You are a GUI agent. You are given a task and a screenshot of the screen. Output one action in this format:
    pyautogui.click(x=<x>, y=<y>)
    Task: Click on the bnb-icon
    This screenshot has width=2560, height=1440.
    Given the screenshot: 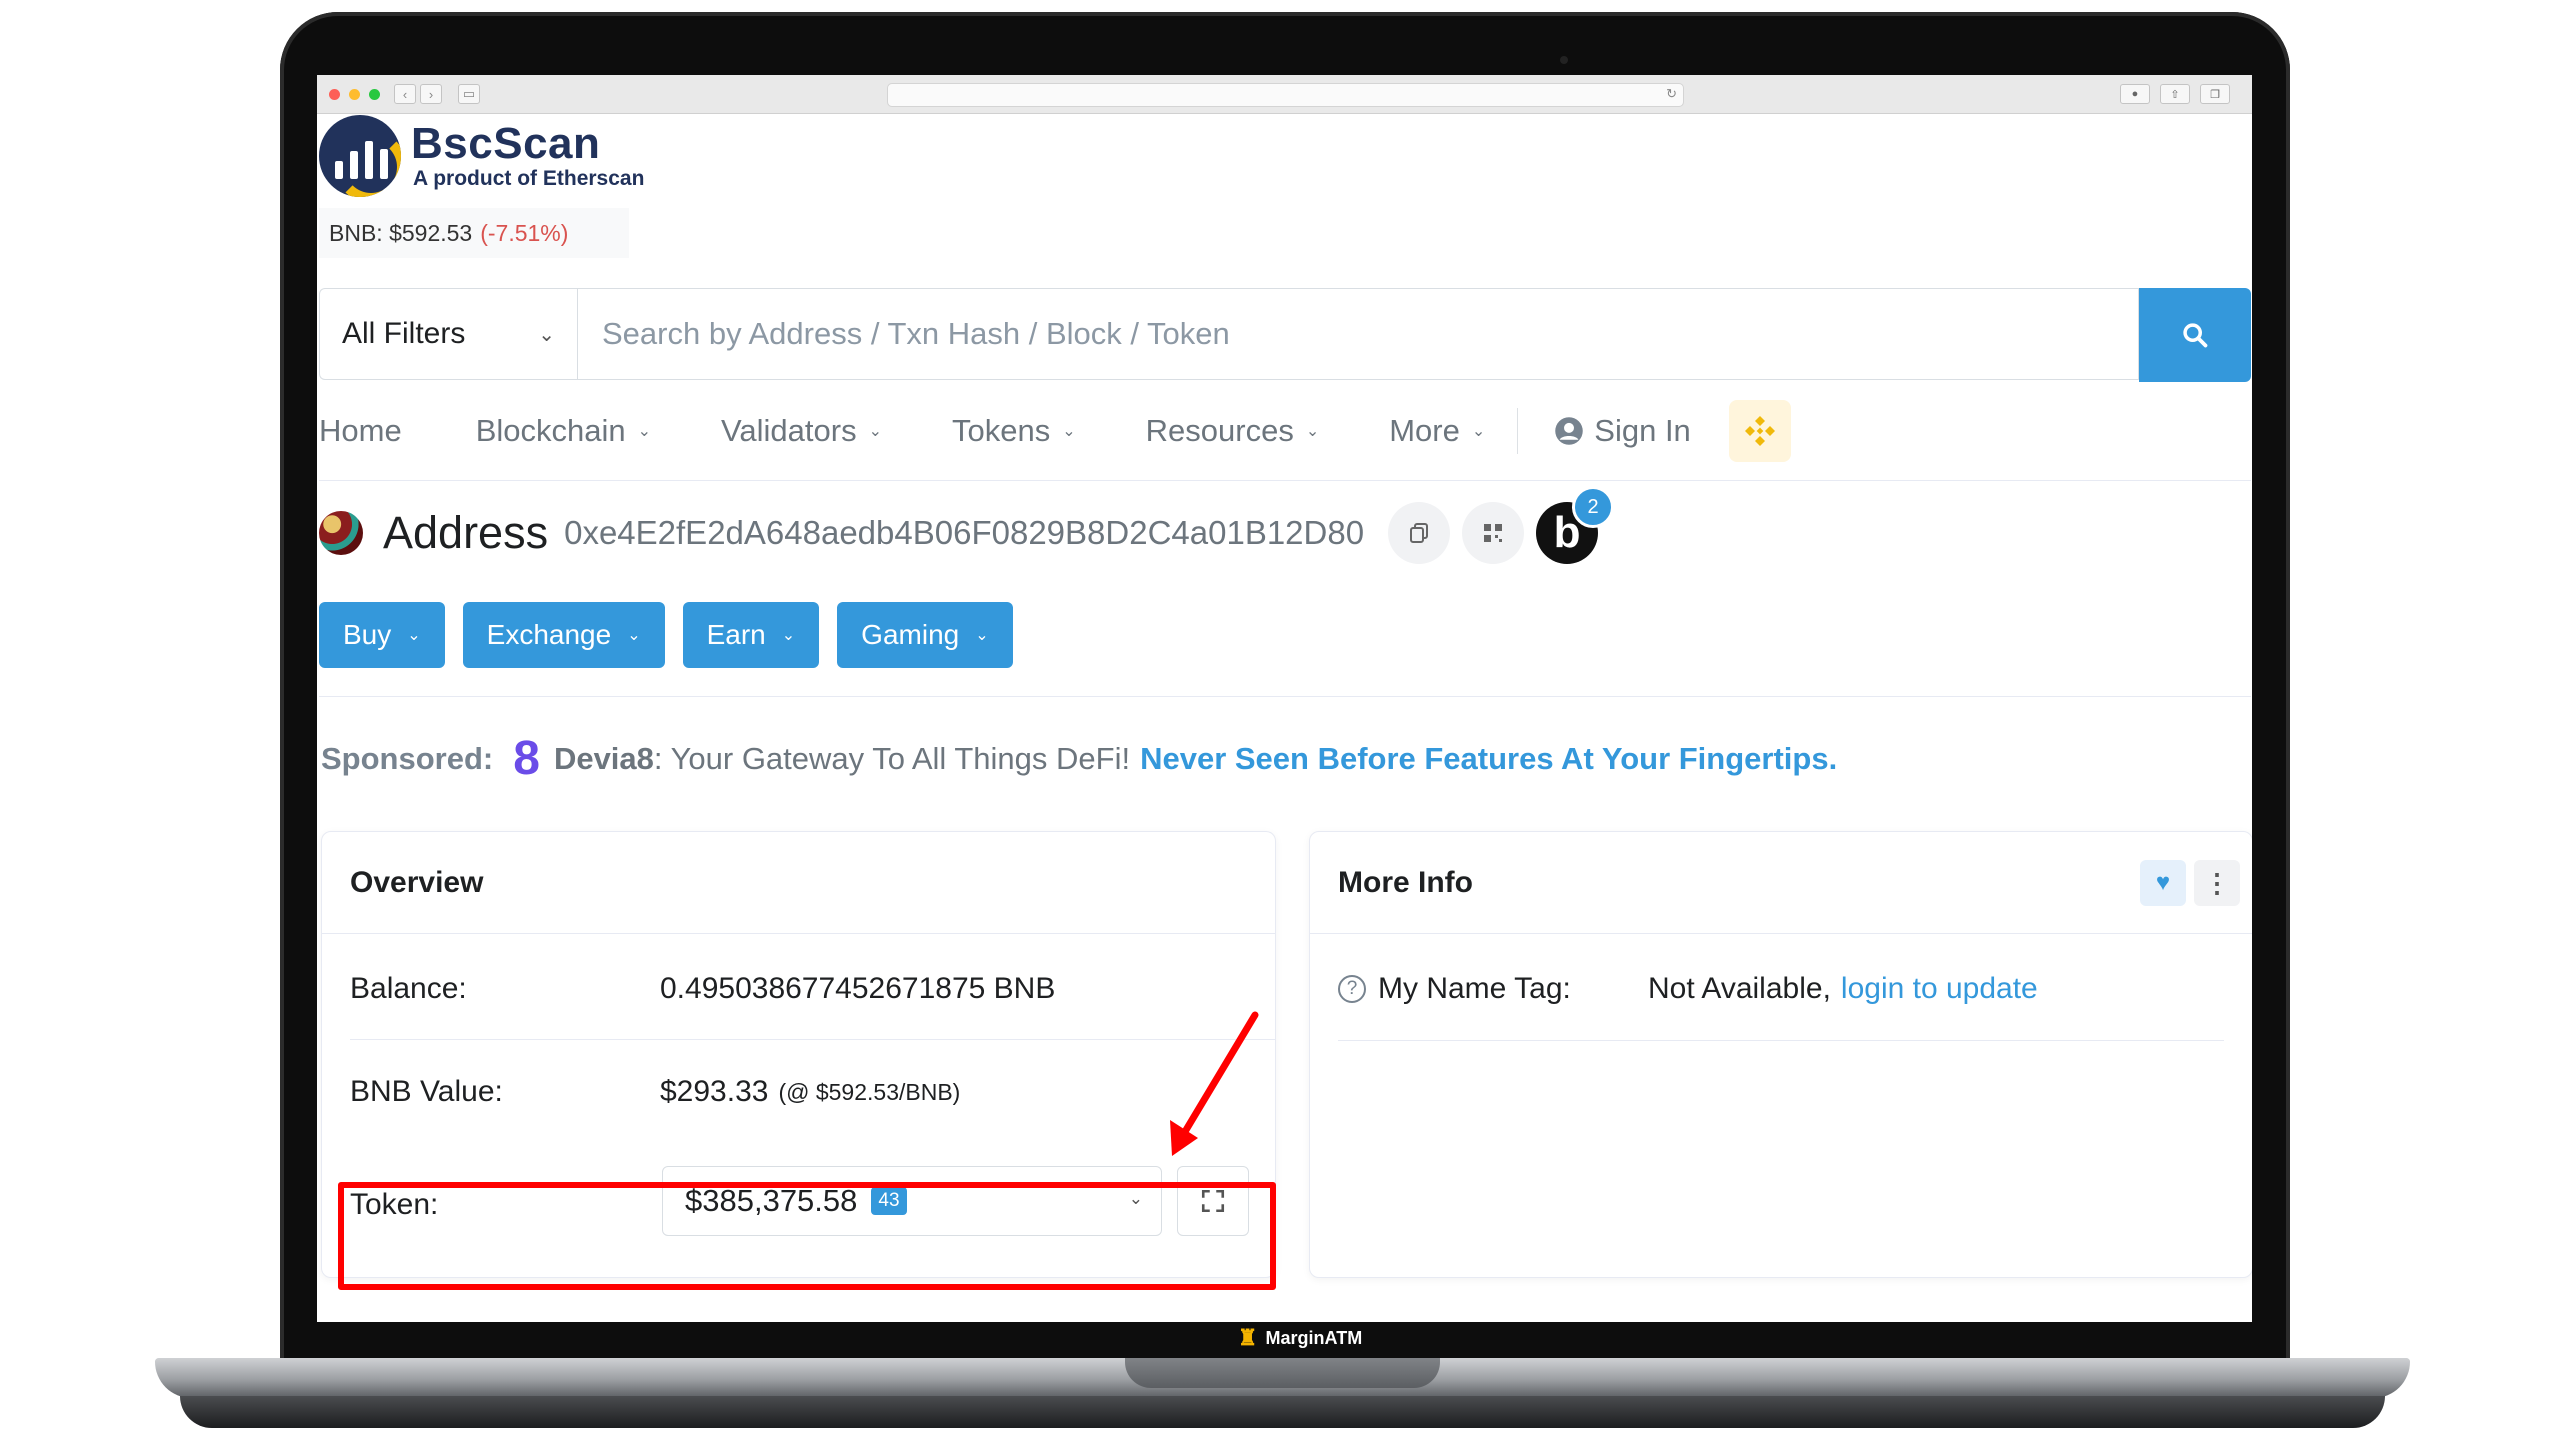 What is the action you would take?
    pyautogui.click(x=1759, y=431)
    